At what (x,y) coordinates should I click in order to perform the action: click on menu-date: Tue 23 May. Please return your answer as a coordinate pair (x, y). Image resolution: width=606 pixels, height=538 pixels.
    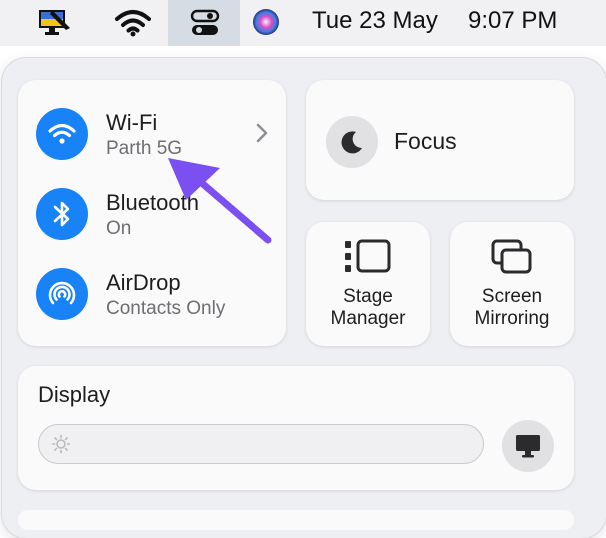
    Looking at the image, I should click on (375, 21).